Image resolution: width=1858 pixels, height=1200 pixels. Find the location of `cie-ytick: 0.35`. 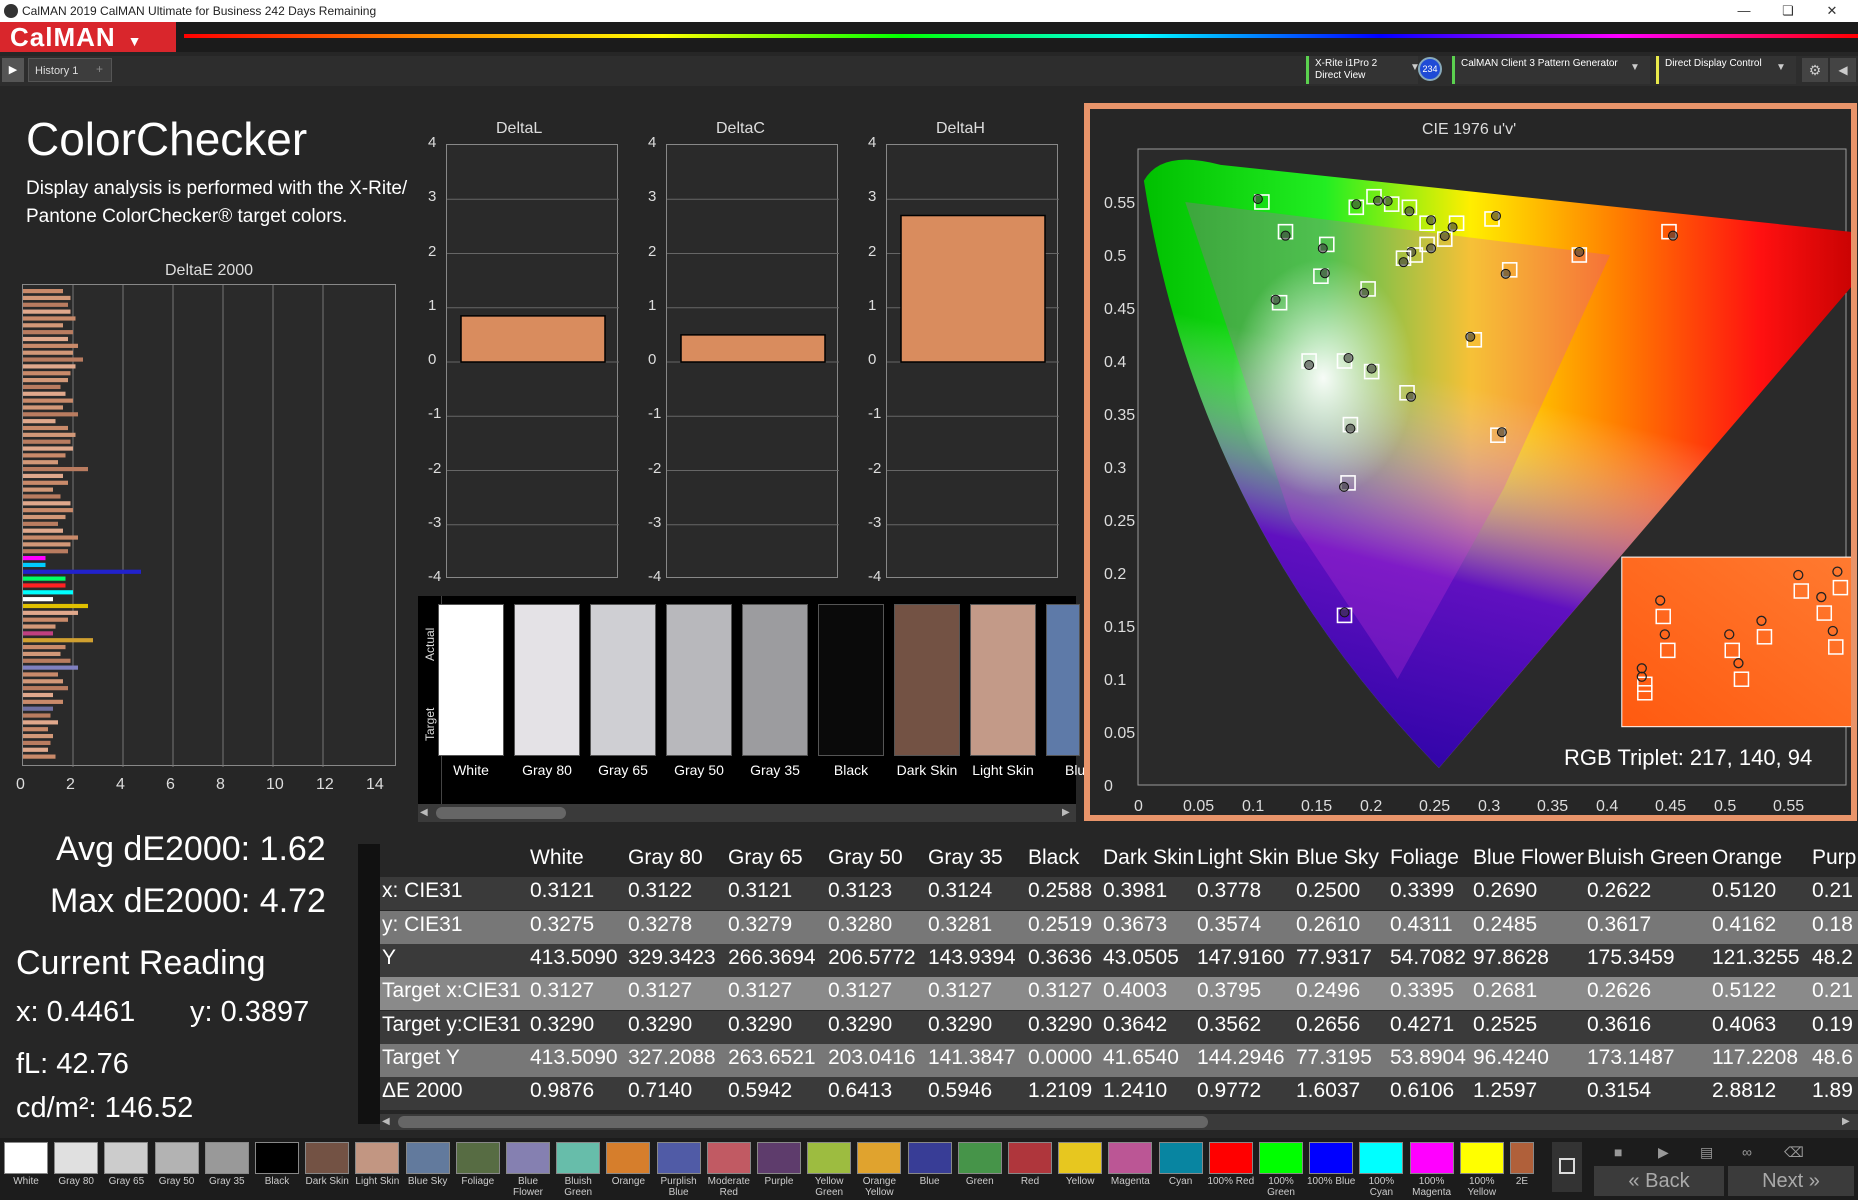

cie-ytick: 0.35 is located at coordinates (1119, 415).